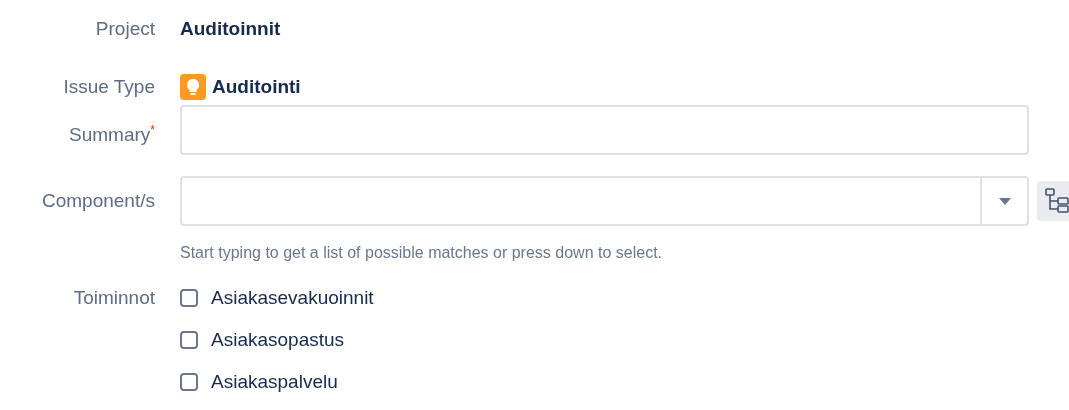 Image resolution: width=1069 pixels, height=410 pixels. What do you see at coordinates (604, 201) in the screenshot?
I see `component-field` at bounding box center [604, 201].